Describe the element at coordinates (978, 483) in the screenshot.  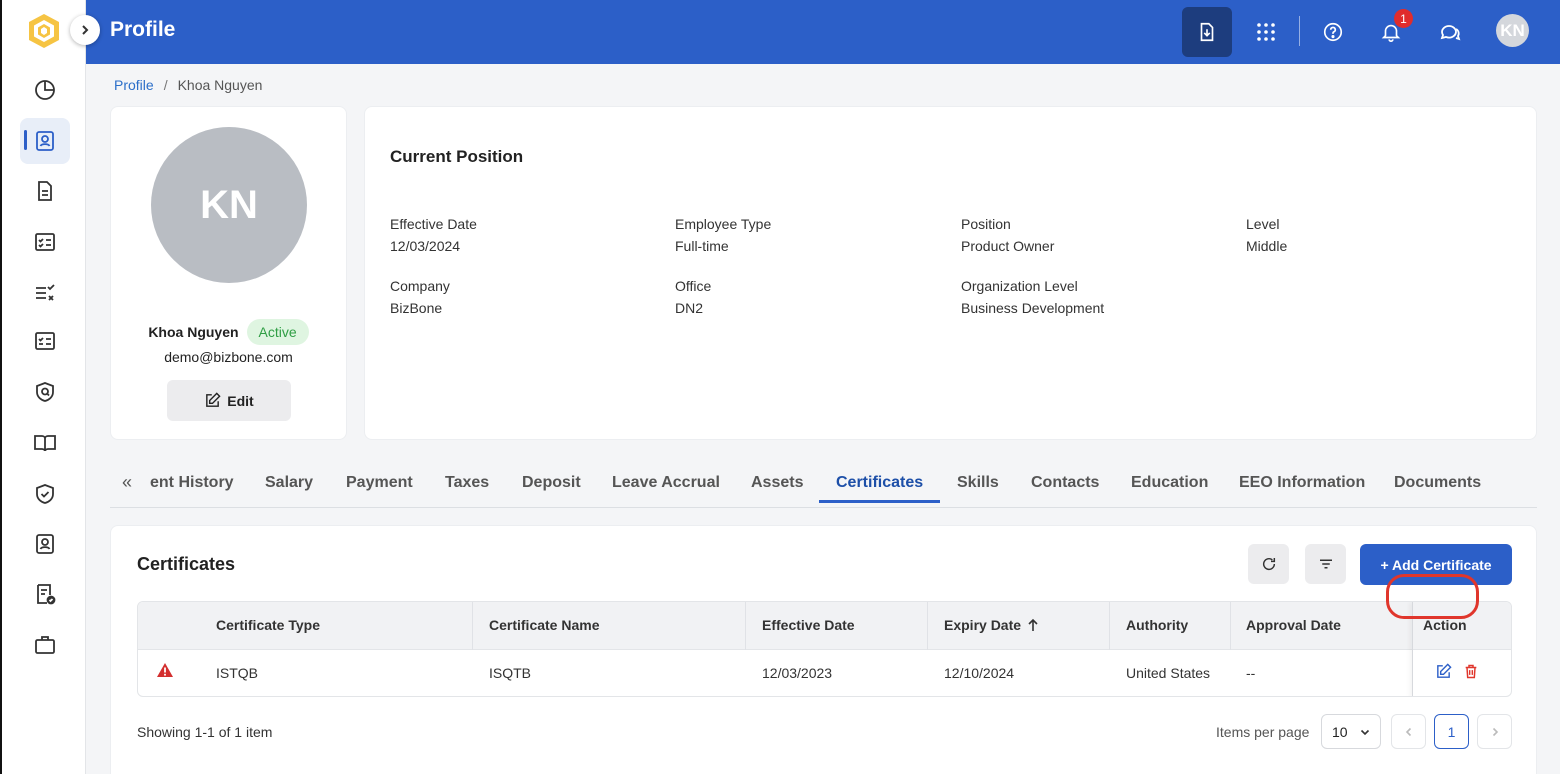
I see `tab-skills: Skills` at that location.